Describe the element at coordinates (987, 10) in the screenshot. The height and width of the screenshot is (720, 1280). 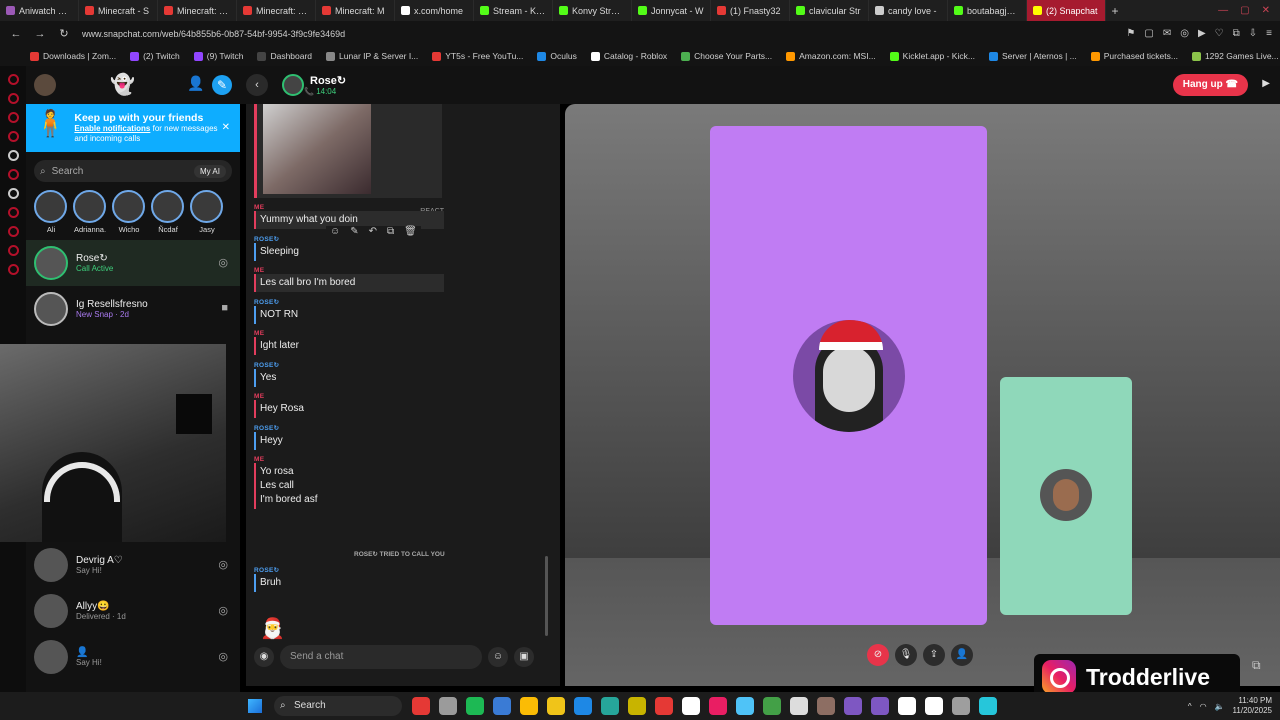
I see `browser-tab: boutabagjose` at that location.